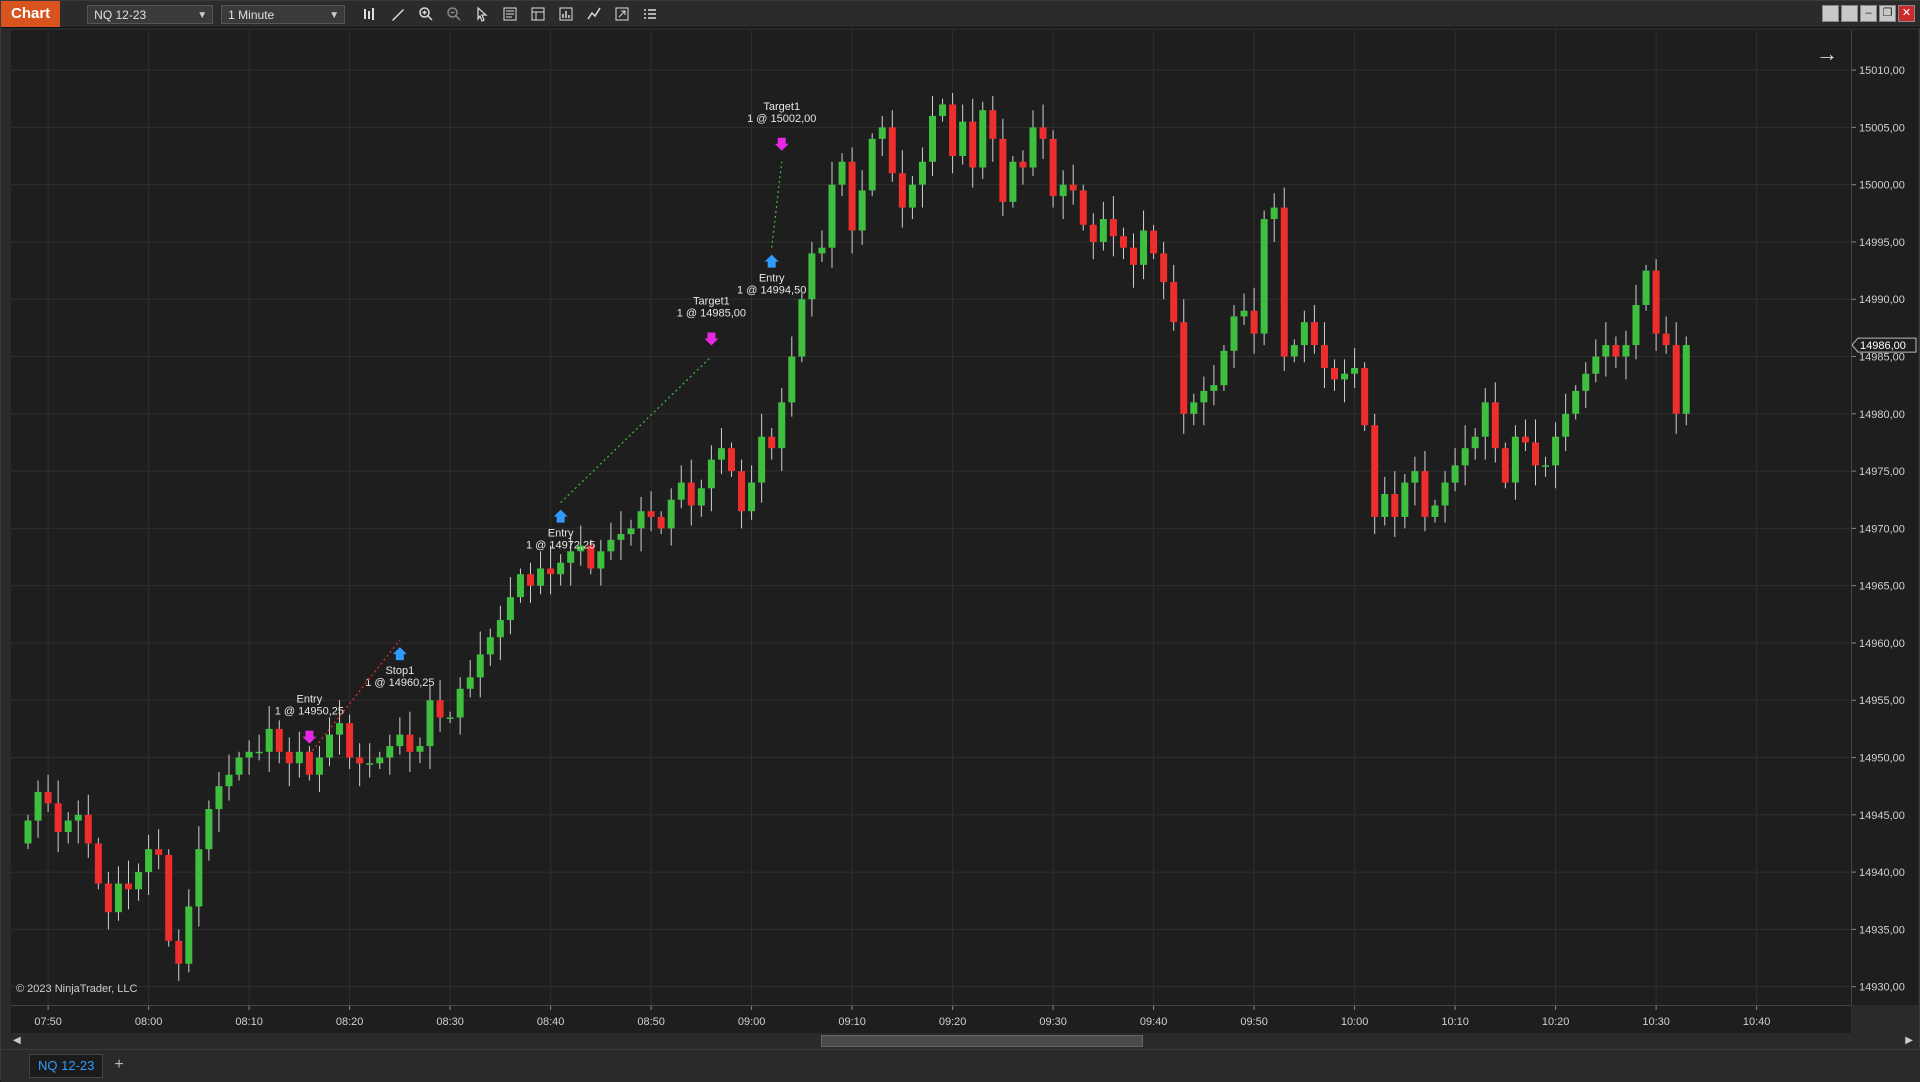  Describe the element at coordinates (1882, 529) in the screenshot. I see `price-tick-label: 14970,00` at that location.